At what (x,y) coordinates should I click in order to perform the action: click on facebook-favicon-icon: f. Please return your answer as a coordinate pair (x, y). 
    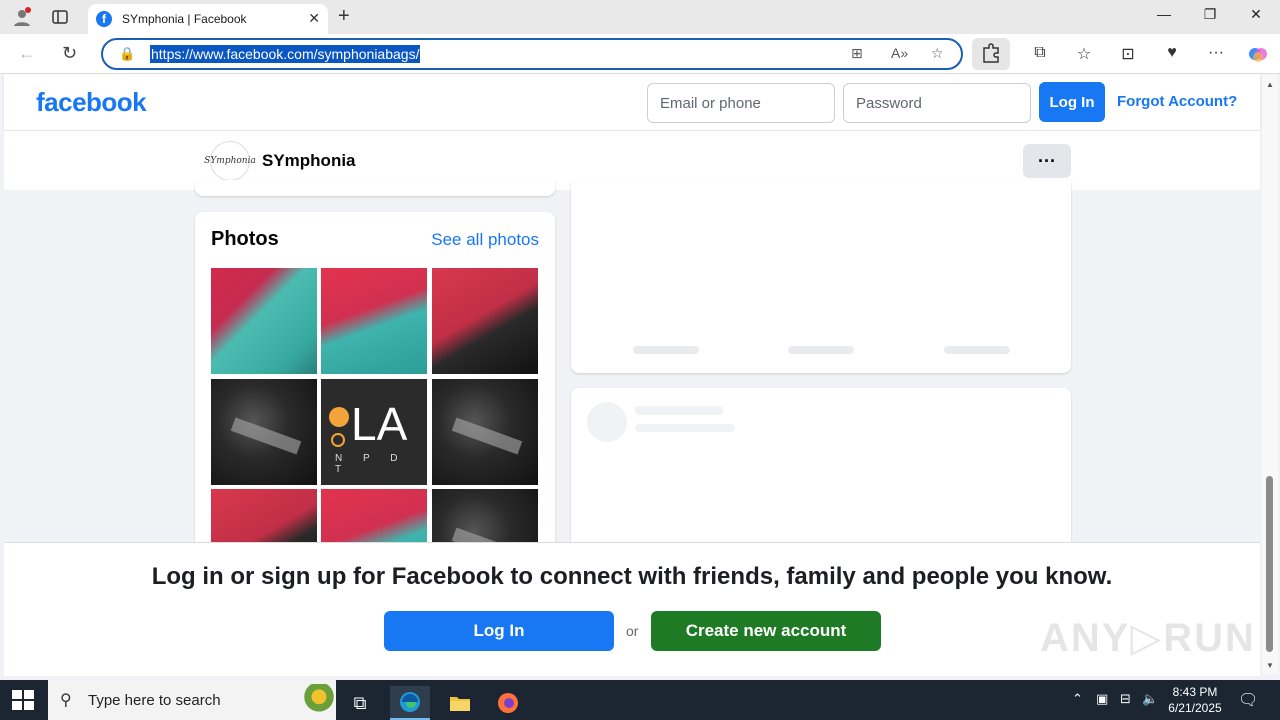
    Looking at the image, I should click on (104, 19).